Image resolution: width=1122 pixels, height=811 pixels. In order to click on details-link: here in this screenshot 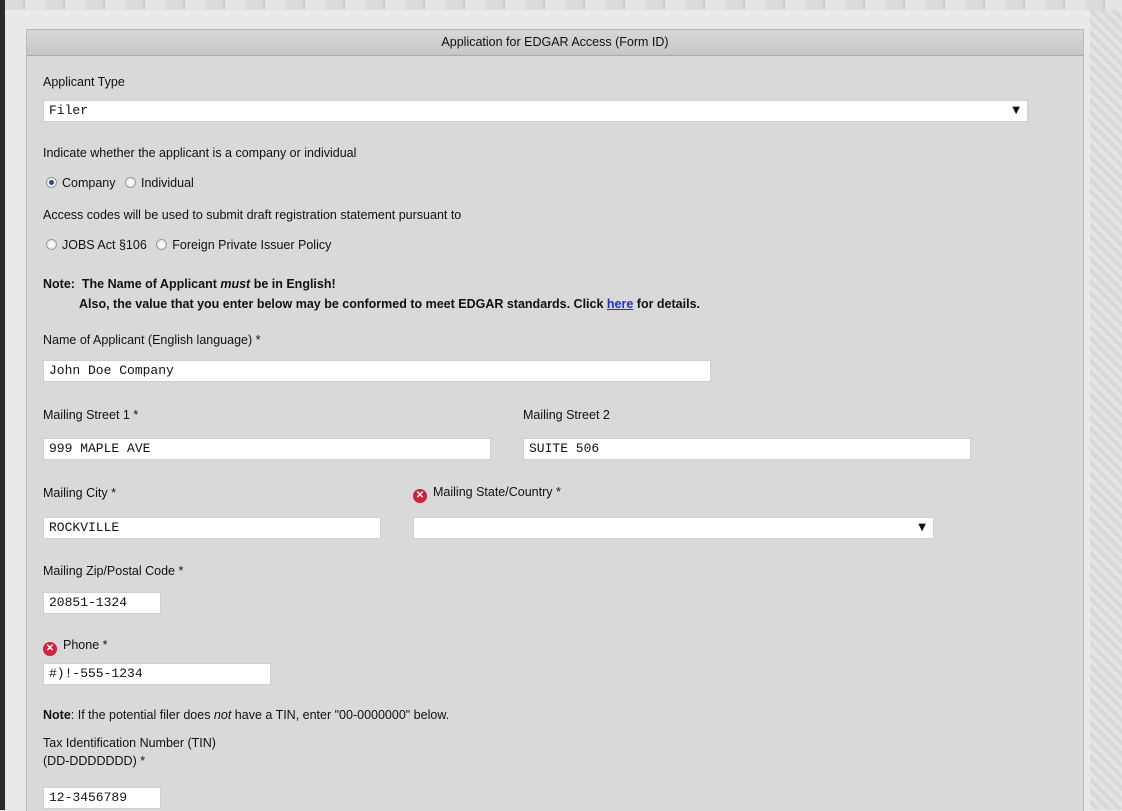, I will do `click(620, 304)`.